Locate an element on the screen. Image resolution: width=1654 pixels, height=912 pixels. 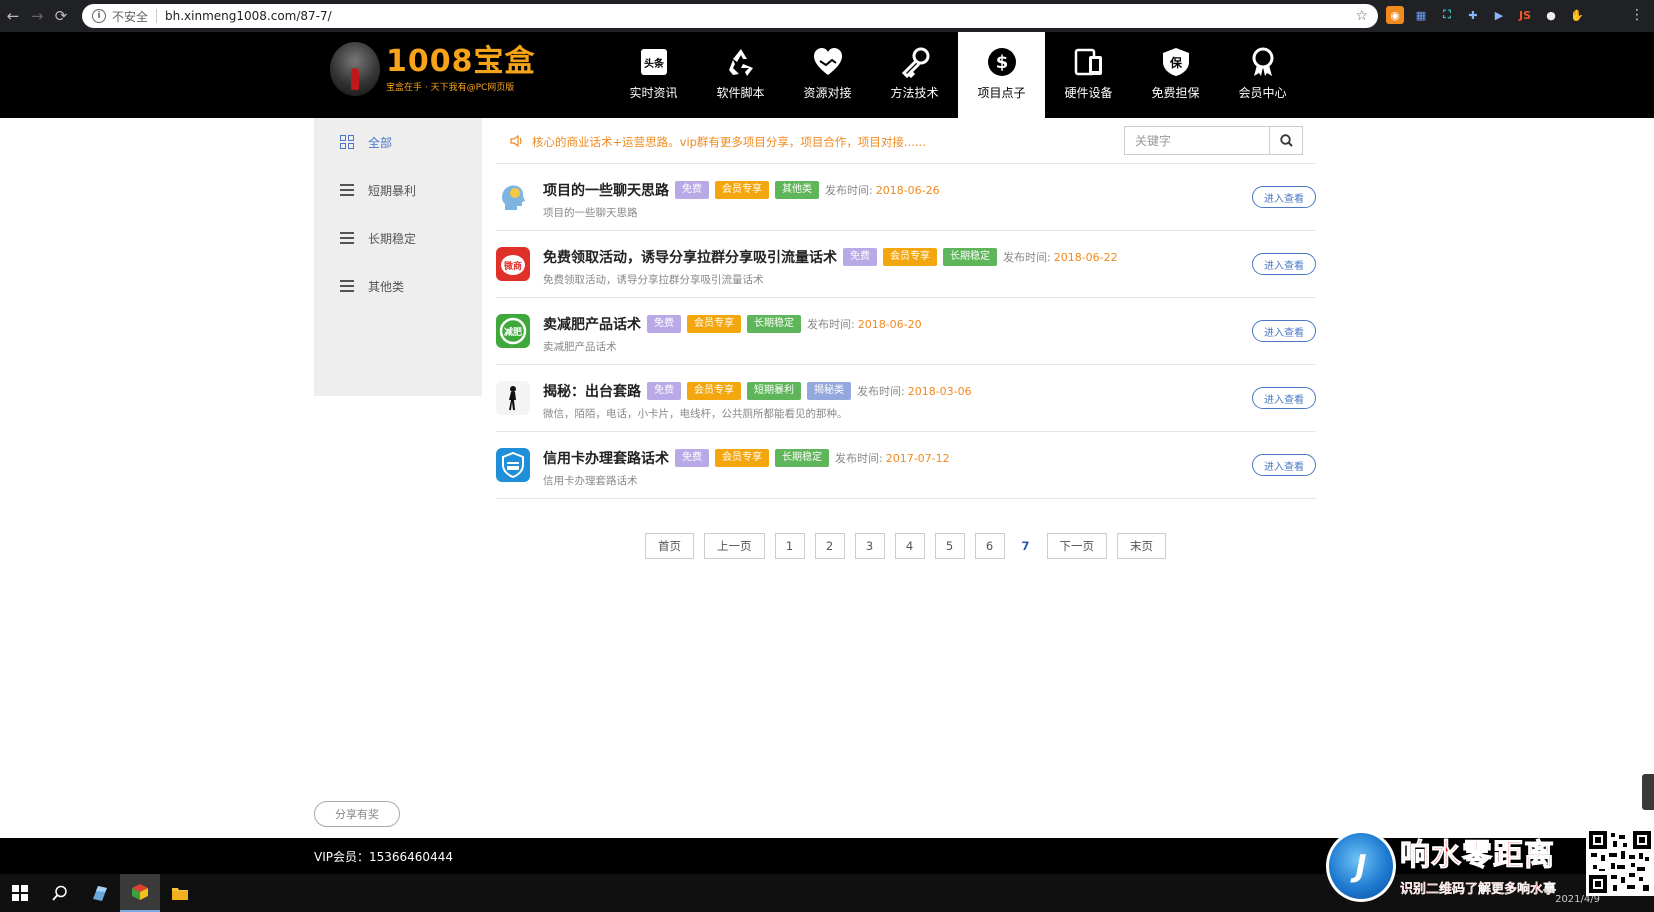
dollar-coin-icon: $ is located at coordinates (1002, 62).